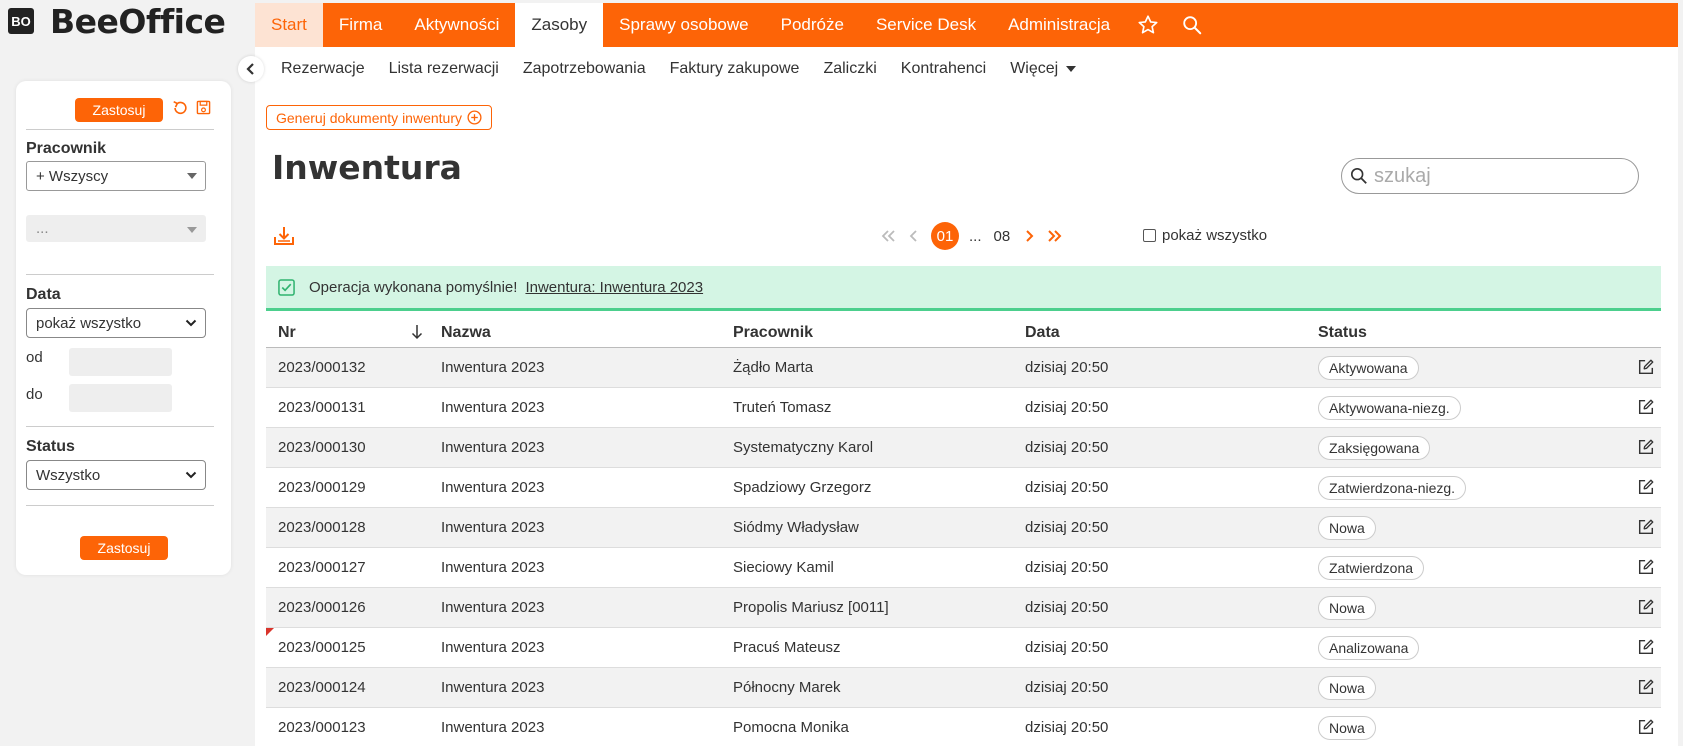 The width and height of the screenshot is (1683, 746). Describe the element at coordinates (322, 687) in the screenshot. I see `cell-nr: 2023/000124` at that location.